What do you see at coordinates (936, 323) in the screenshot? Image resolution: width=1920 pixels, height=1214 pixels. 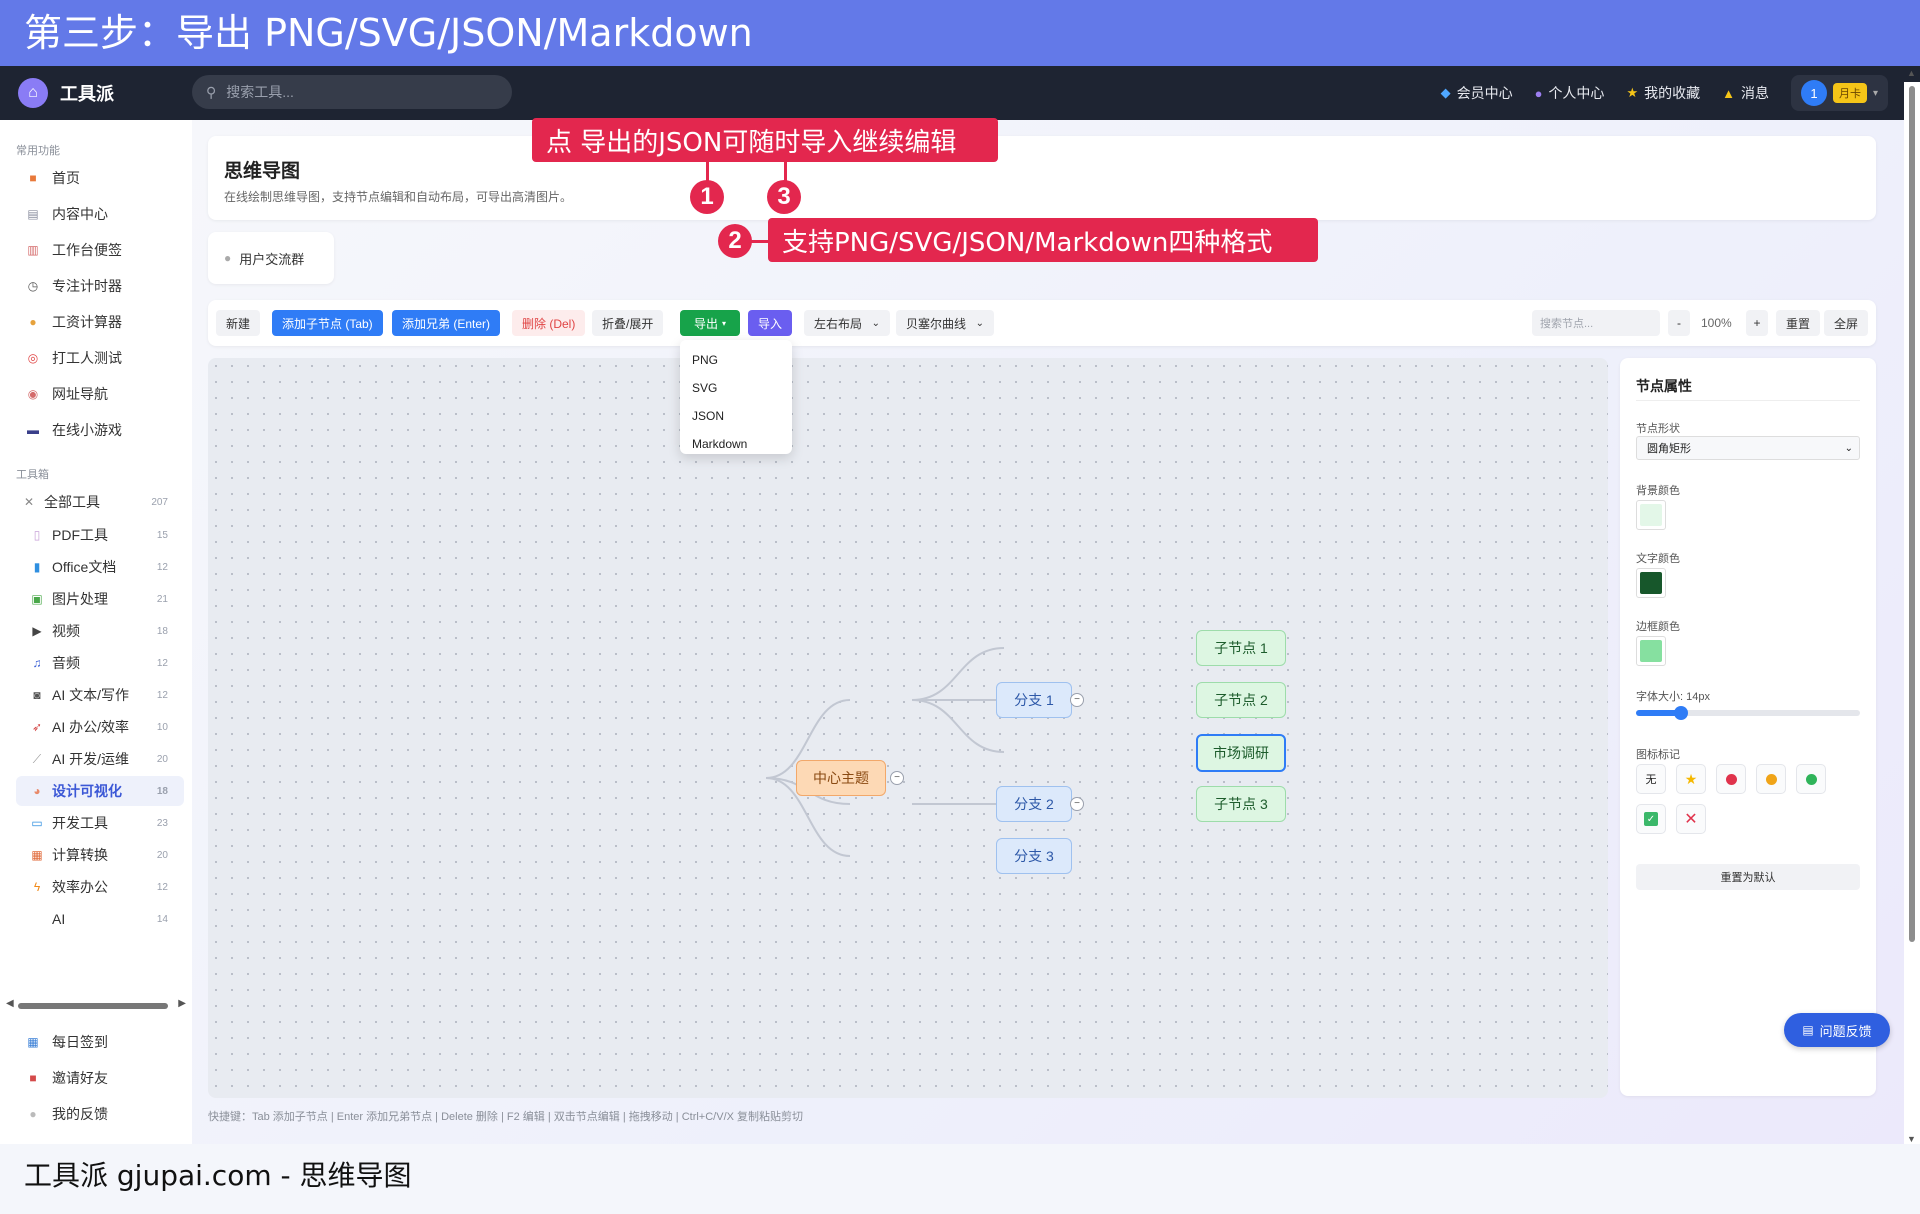 I see `curve-value: 贝塞尔曲线` at bounding box center [936, 323].